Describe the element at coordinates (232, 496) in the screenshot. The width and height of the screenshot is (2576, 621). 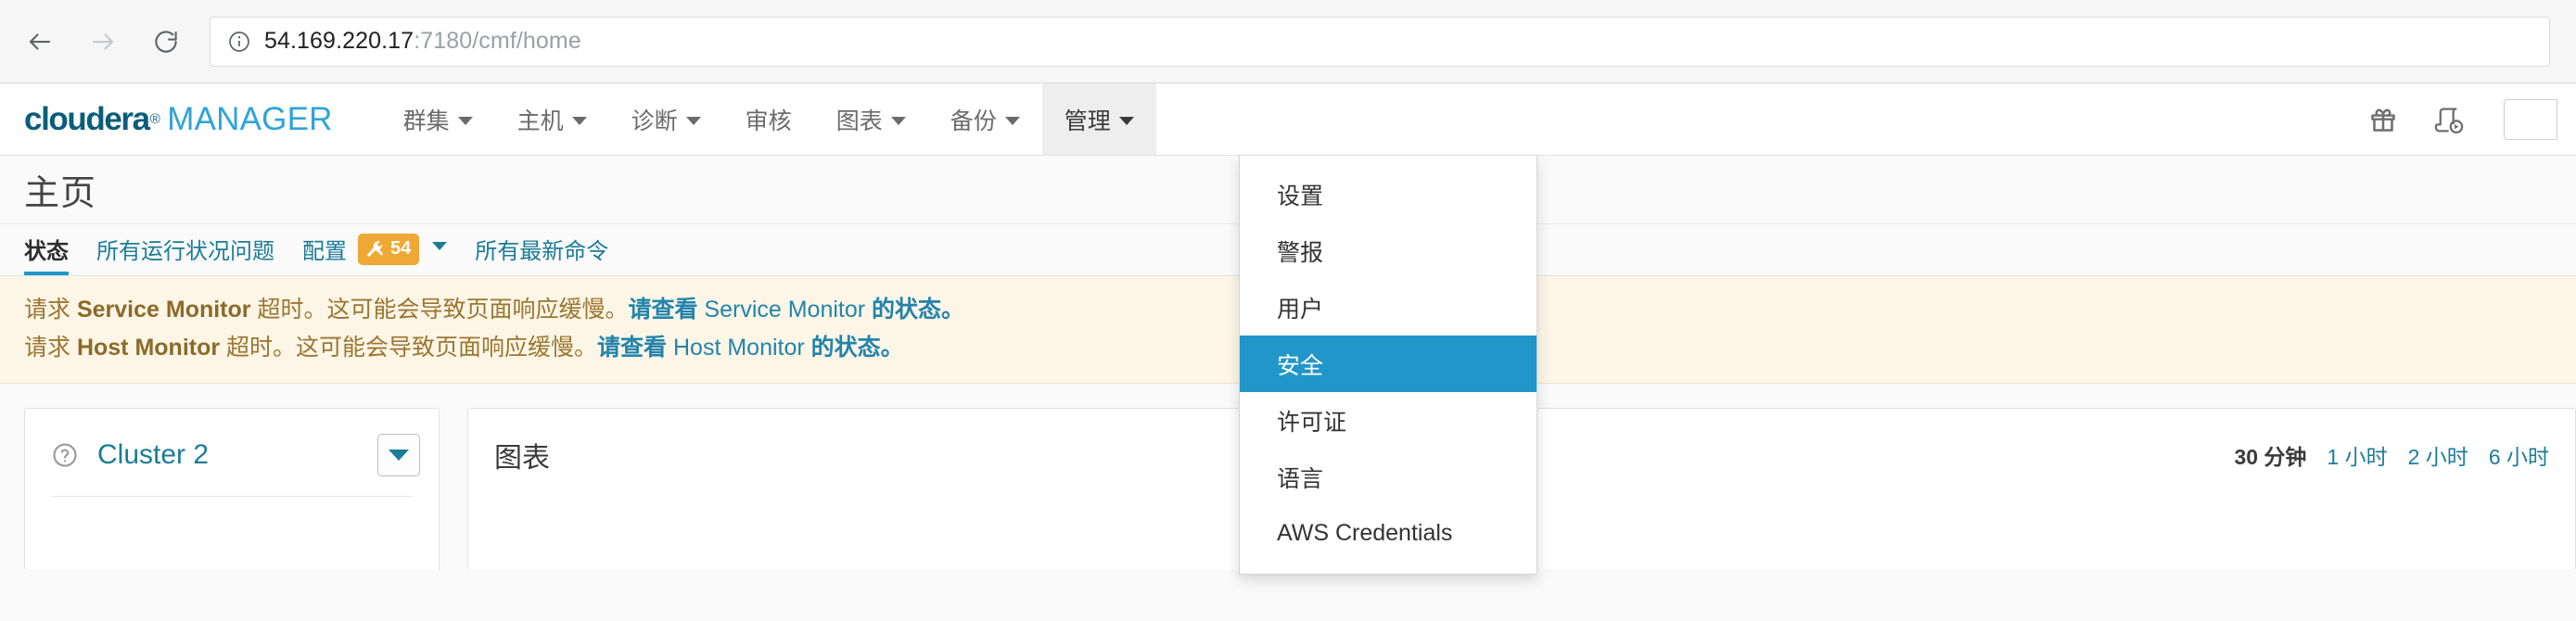
I see `cluster-card-divider` at that location.